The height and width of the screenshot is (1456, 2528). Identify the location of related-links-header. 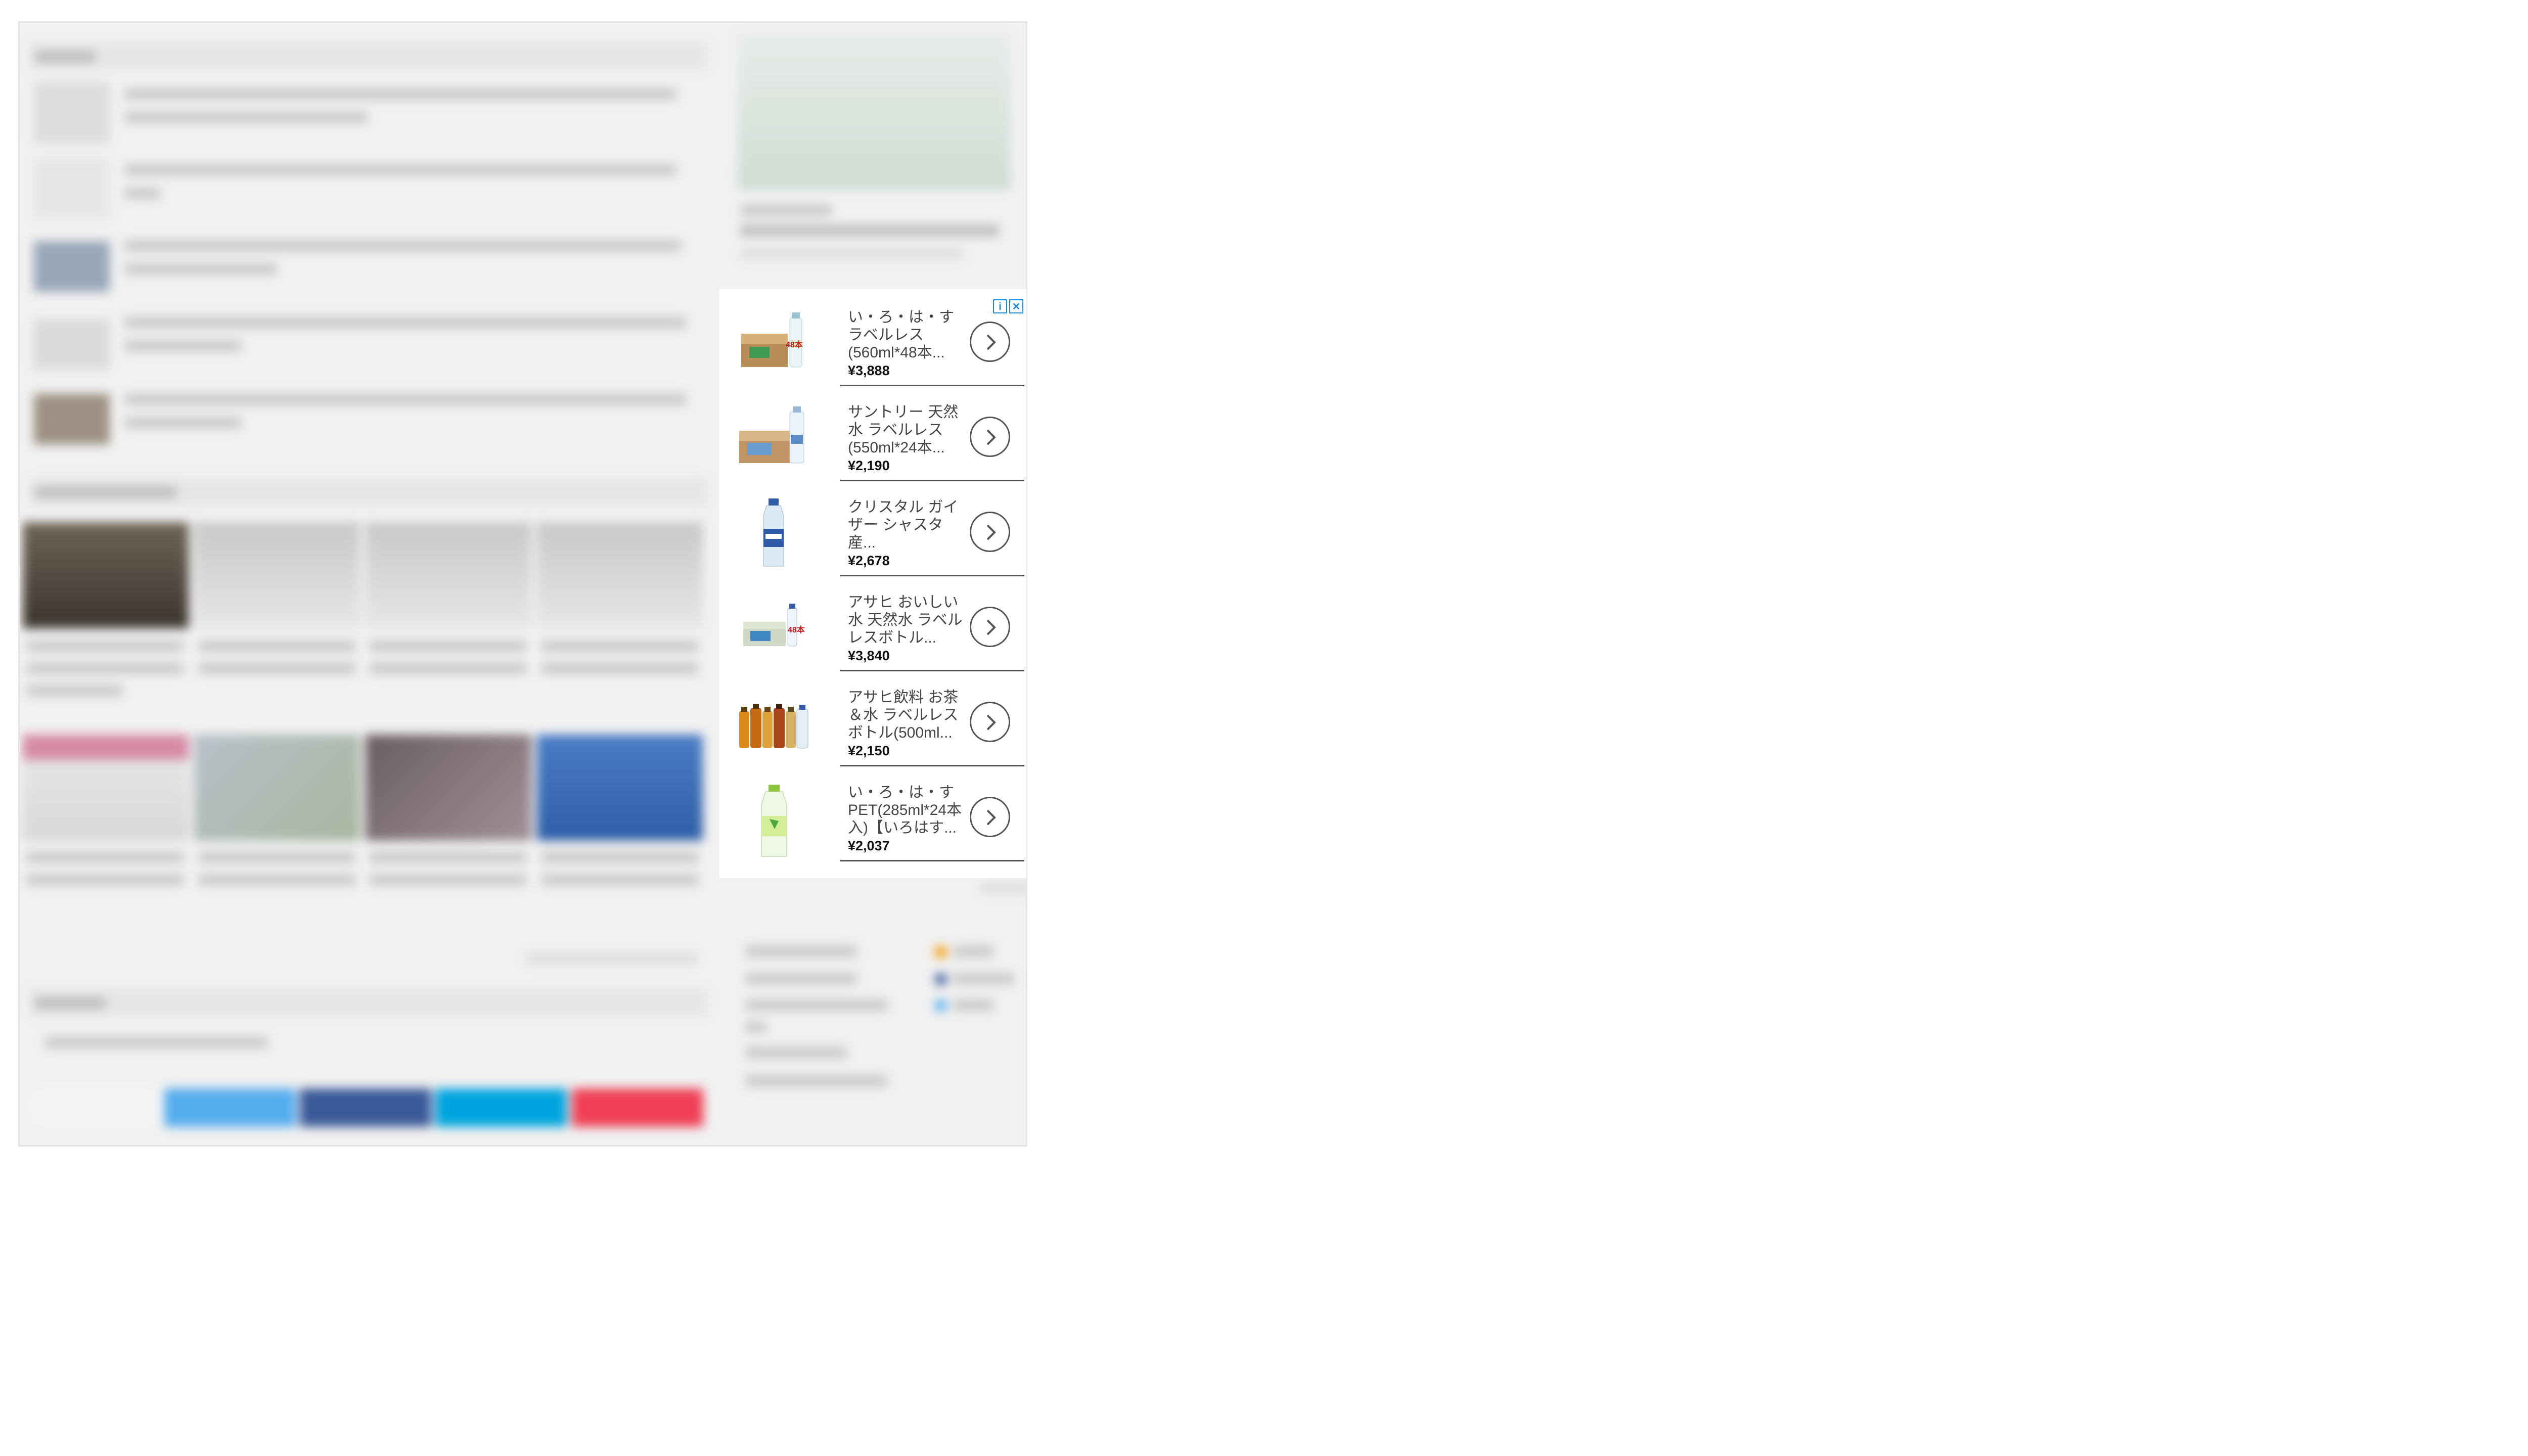
(369, 1002).